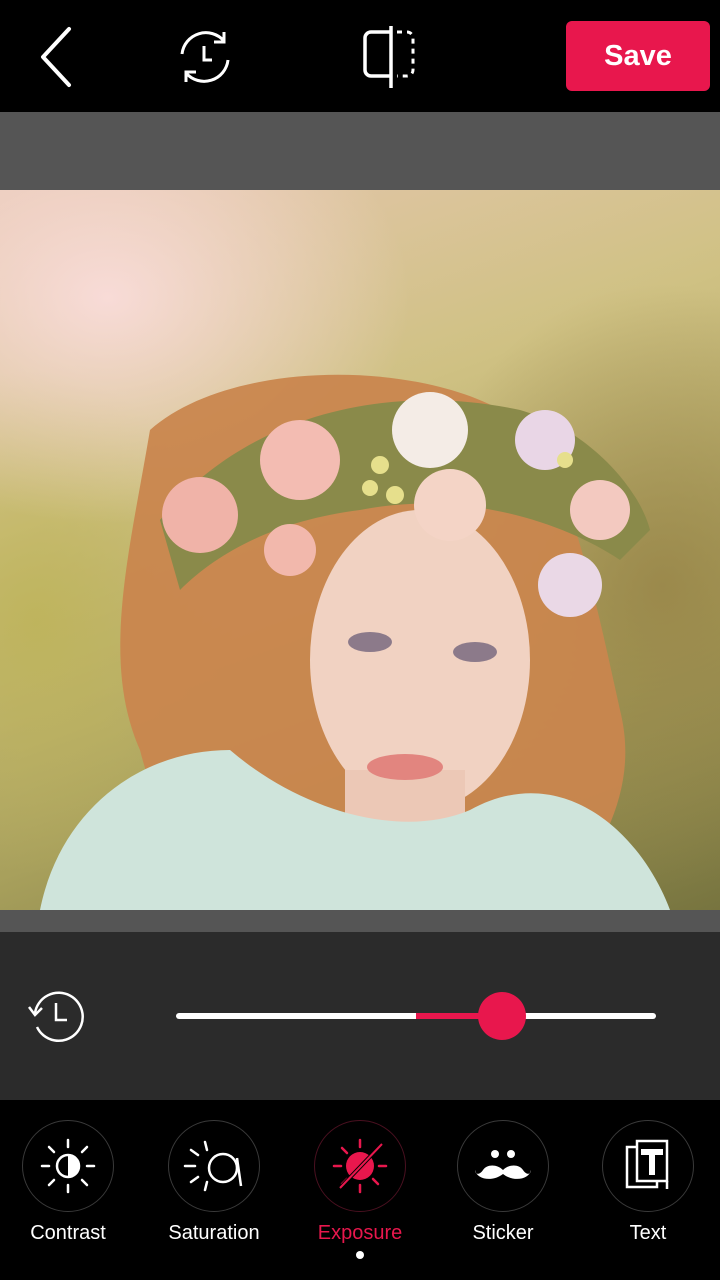 The image size is (720, 1280). I want to click on tool-label: Contrast, so click(68, 1233).